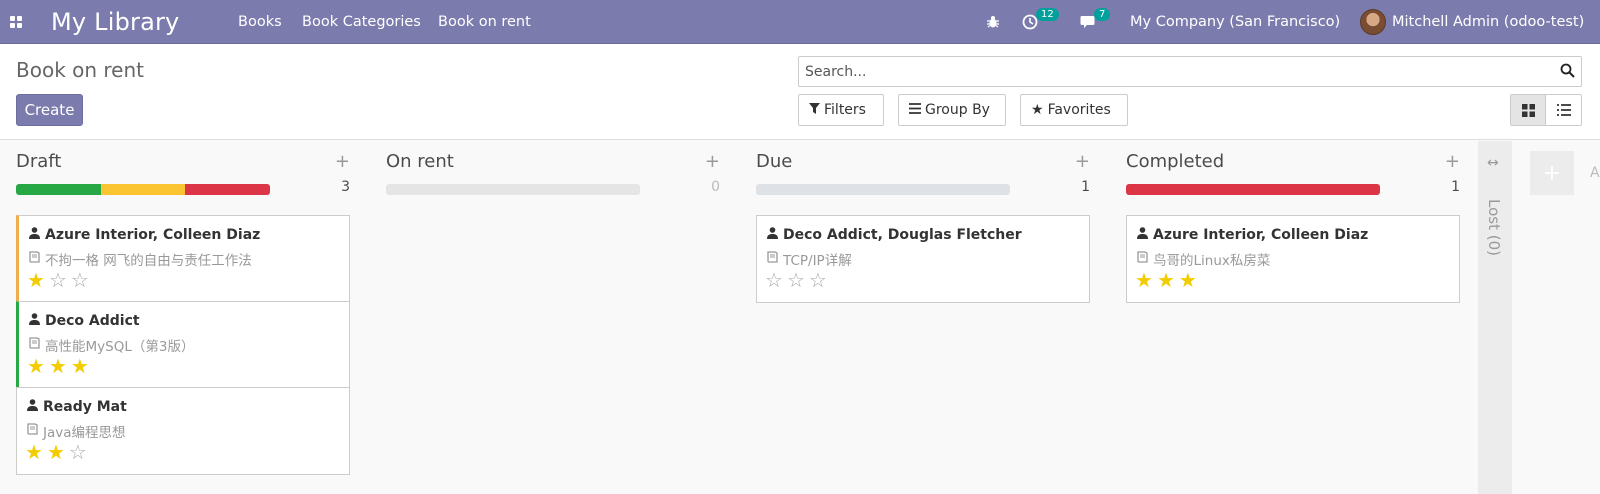 This screenshot has height=494, width=1600. I want to click on priority-stars: ☆ ☆ ☆, so click(796, 280).